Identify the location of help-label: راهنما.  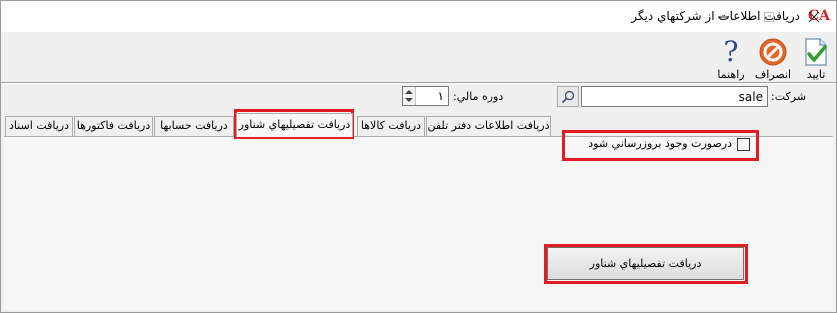
(731, 74).